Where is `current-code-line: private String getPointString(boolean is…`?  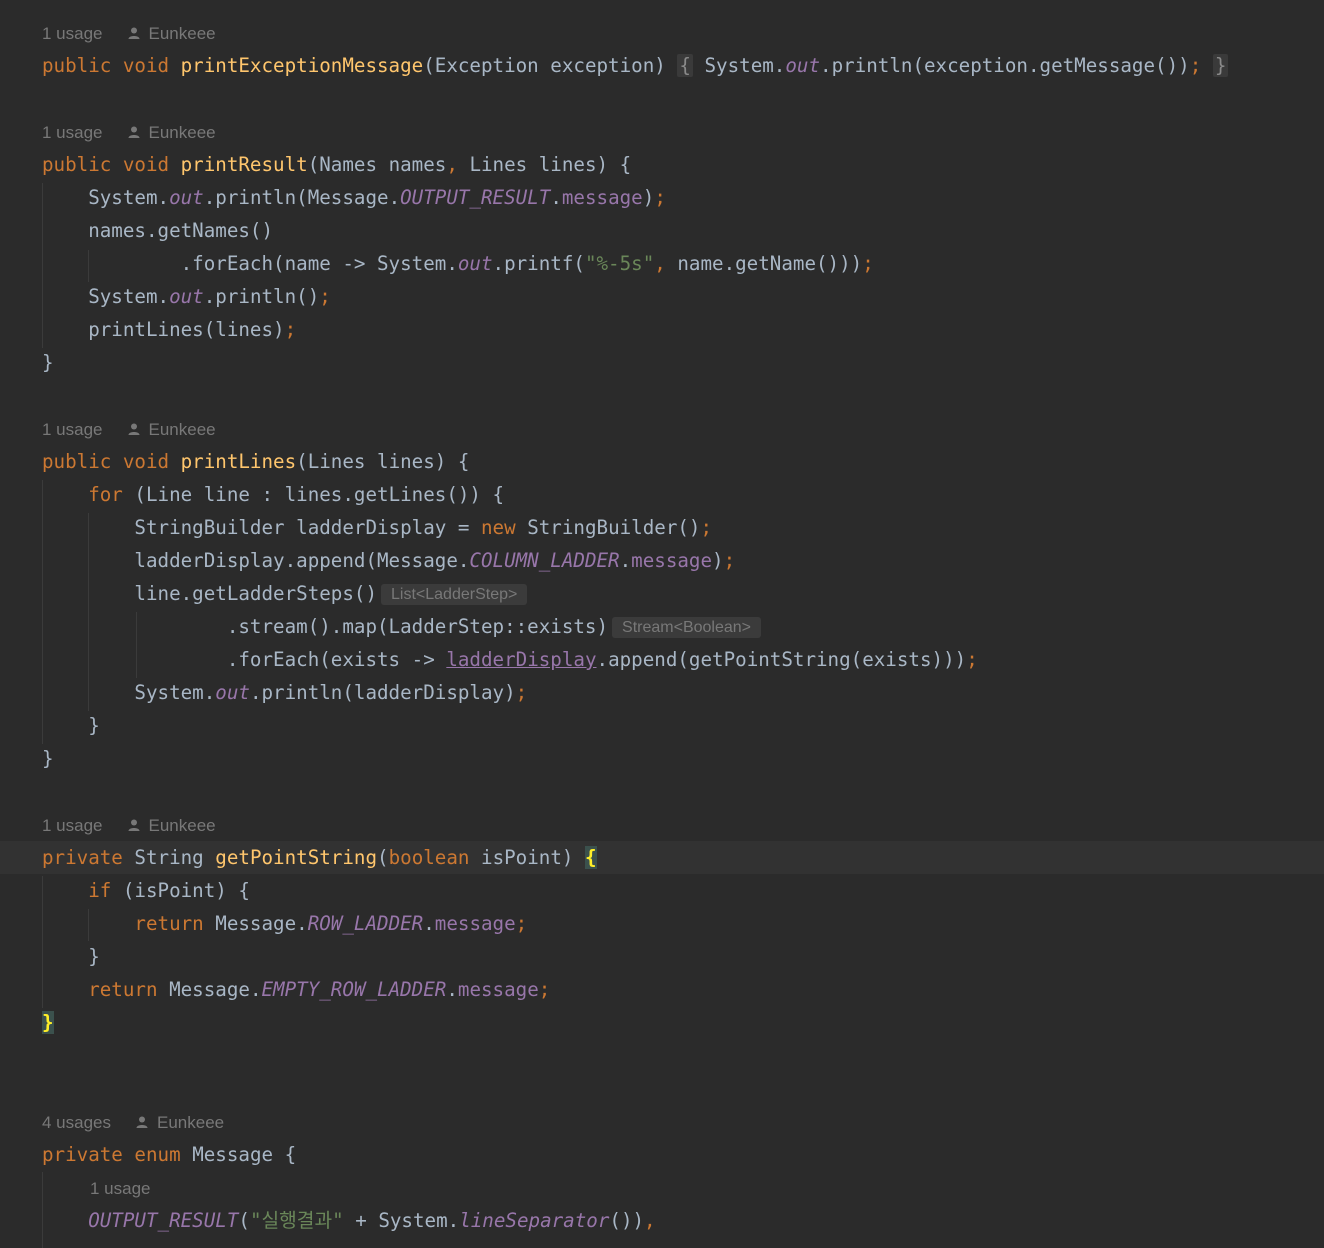 current-code-line: private String getPointString(boolean is… is located at coordinates (662, 857).